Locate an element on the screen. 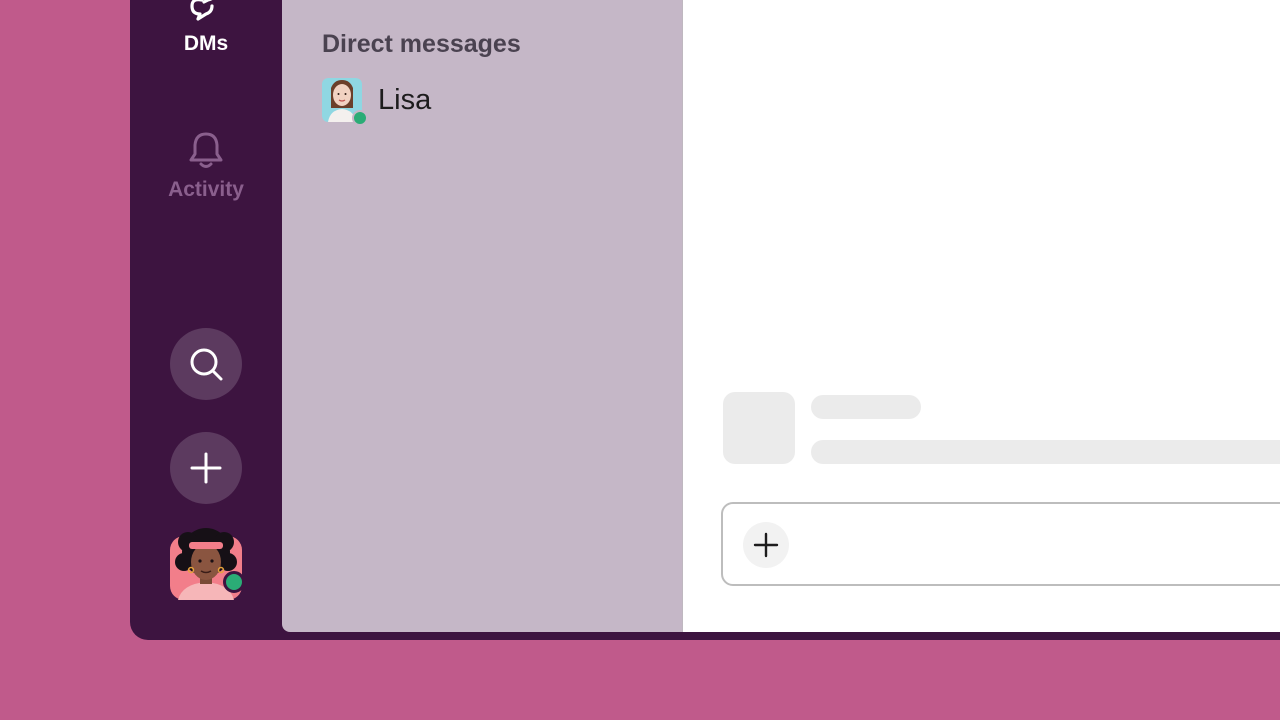 The image size is (1280, 720). loading-message-placeholder is located at coordinates (1045, 452).